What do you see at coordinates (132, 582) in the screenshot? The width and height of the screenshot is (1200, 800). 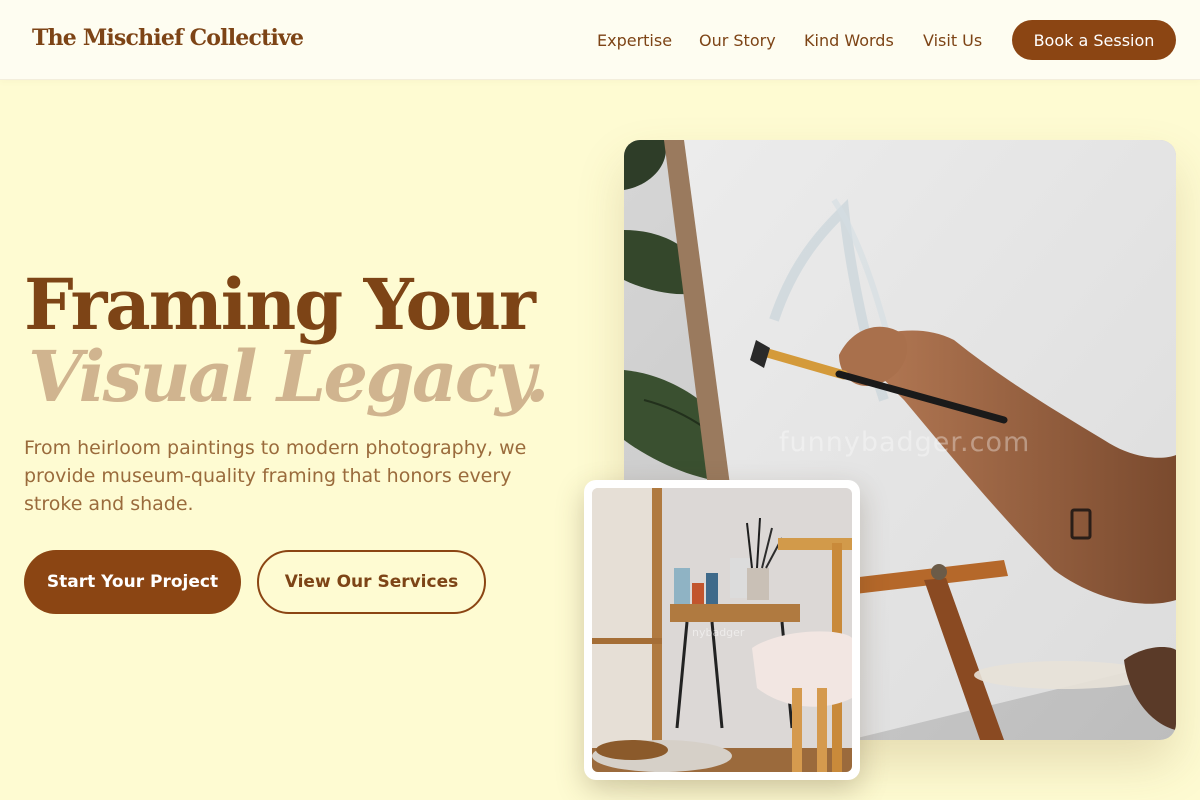 I see `start-project-button: Start Your Project` at bounding box center [132, 582].